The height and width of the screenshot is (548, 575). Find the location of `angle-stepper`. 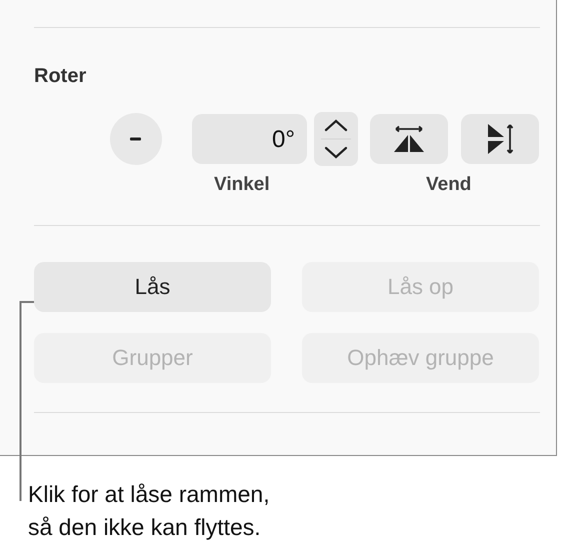

angle-stepper is located at coordinates (336, 139).